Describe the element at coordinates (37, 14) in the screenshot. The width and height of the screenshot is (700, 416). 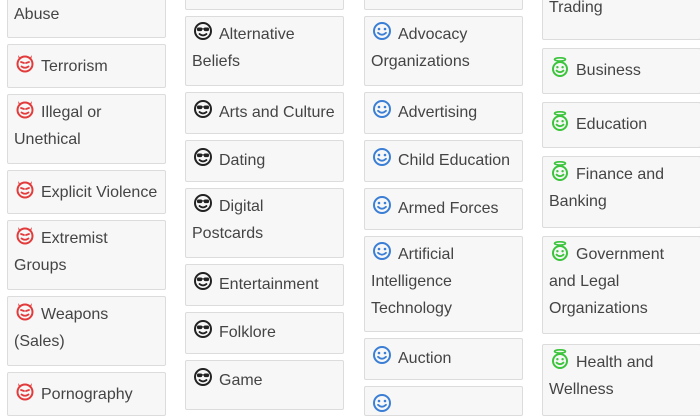
I see `category-label: Abuse` at that location.